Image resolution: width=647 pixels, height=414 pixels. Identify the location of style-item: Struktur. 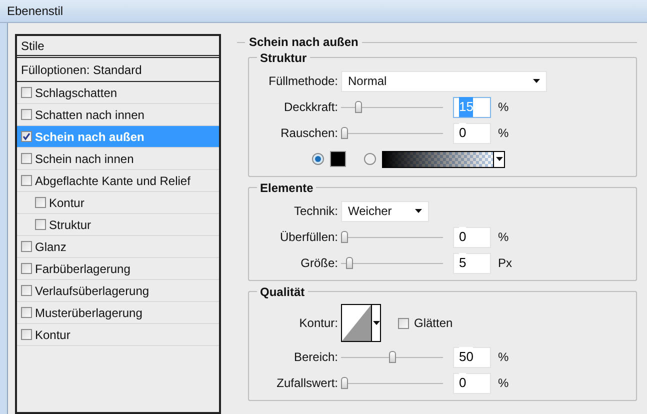
(70, 225).